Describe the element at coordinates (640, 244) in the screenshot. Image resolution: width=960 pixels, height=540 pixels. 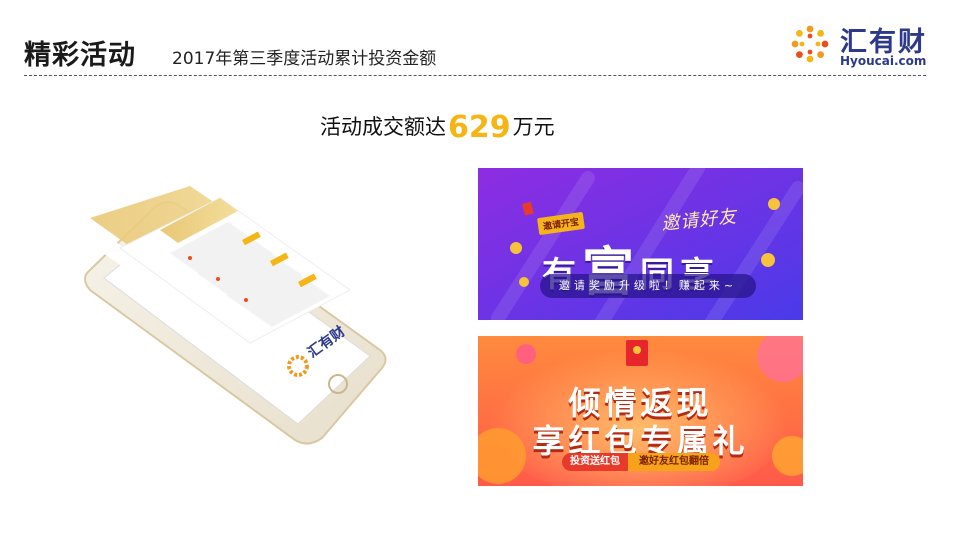
I see `invite-friends-banner: 邀请开宝 邀请好友 有富同享 邀请奖励升级啦！赚起来~` at that location.